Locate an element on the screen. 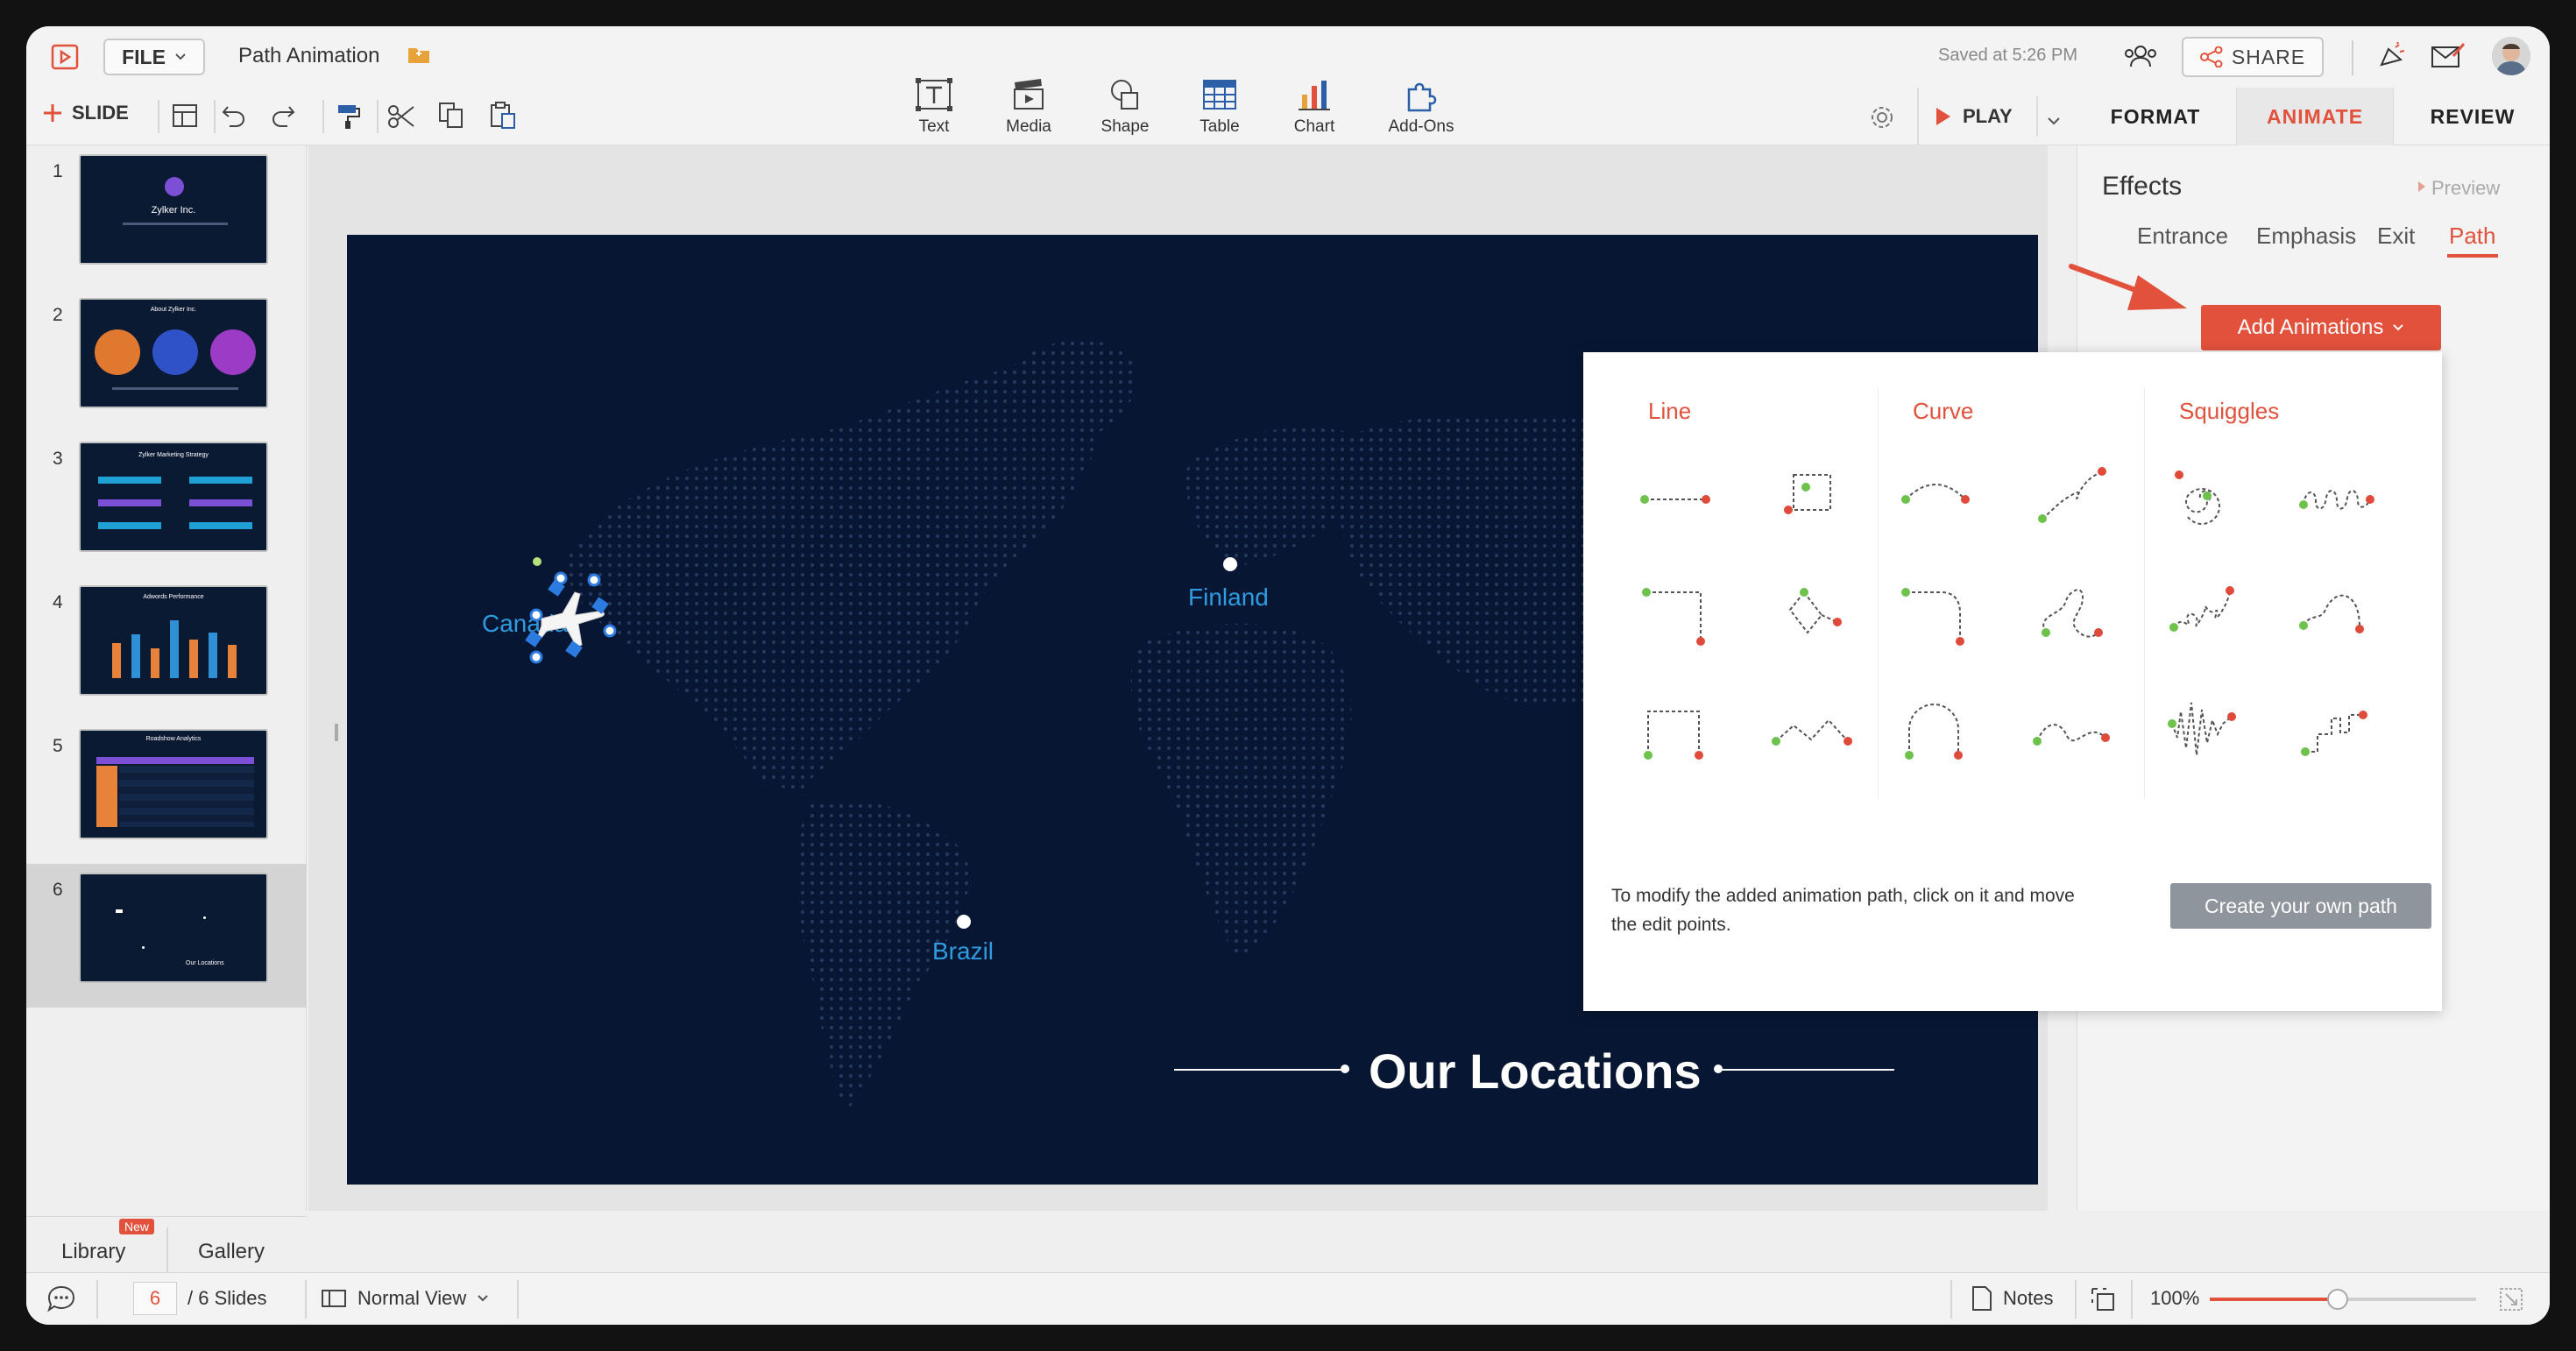 The height and width of the screenshot is (1351, 2576). insert-media-button: Media is located at coordinates (1028, 107).